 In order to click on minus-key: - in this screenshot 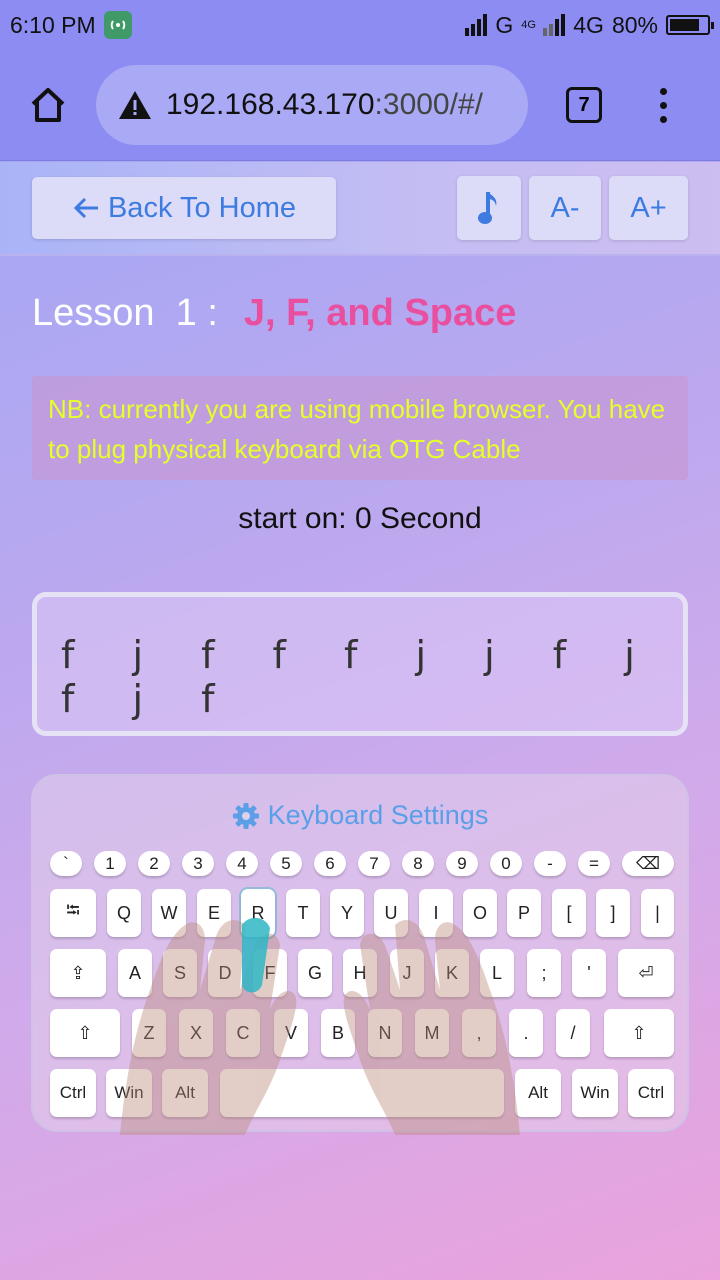, I will do `click(550, 863)`.